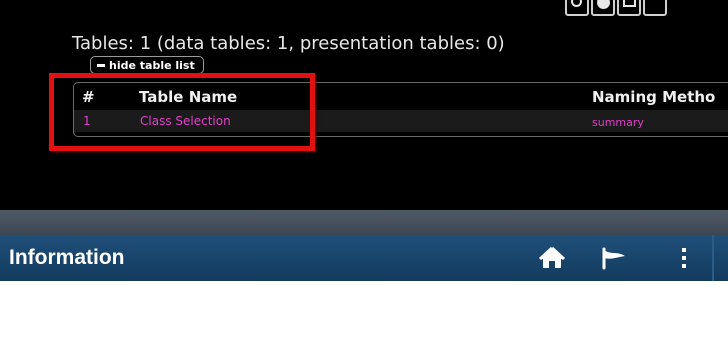 This screenshot has width=728, height=352. Describe the element at coordinates (364, 258) in the screenshot. I see `information-header: Information` at that location.